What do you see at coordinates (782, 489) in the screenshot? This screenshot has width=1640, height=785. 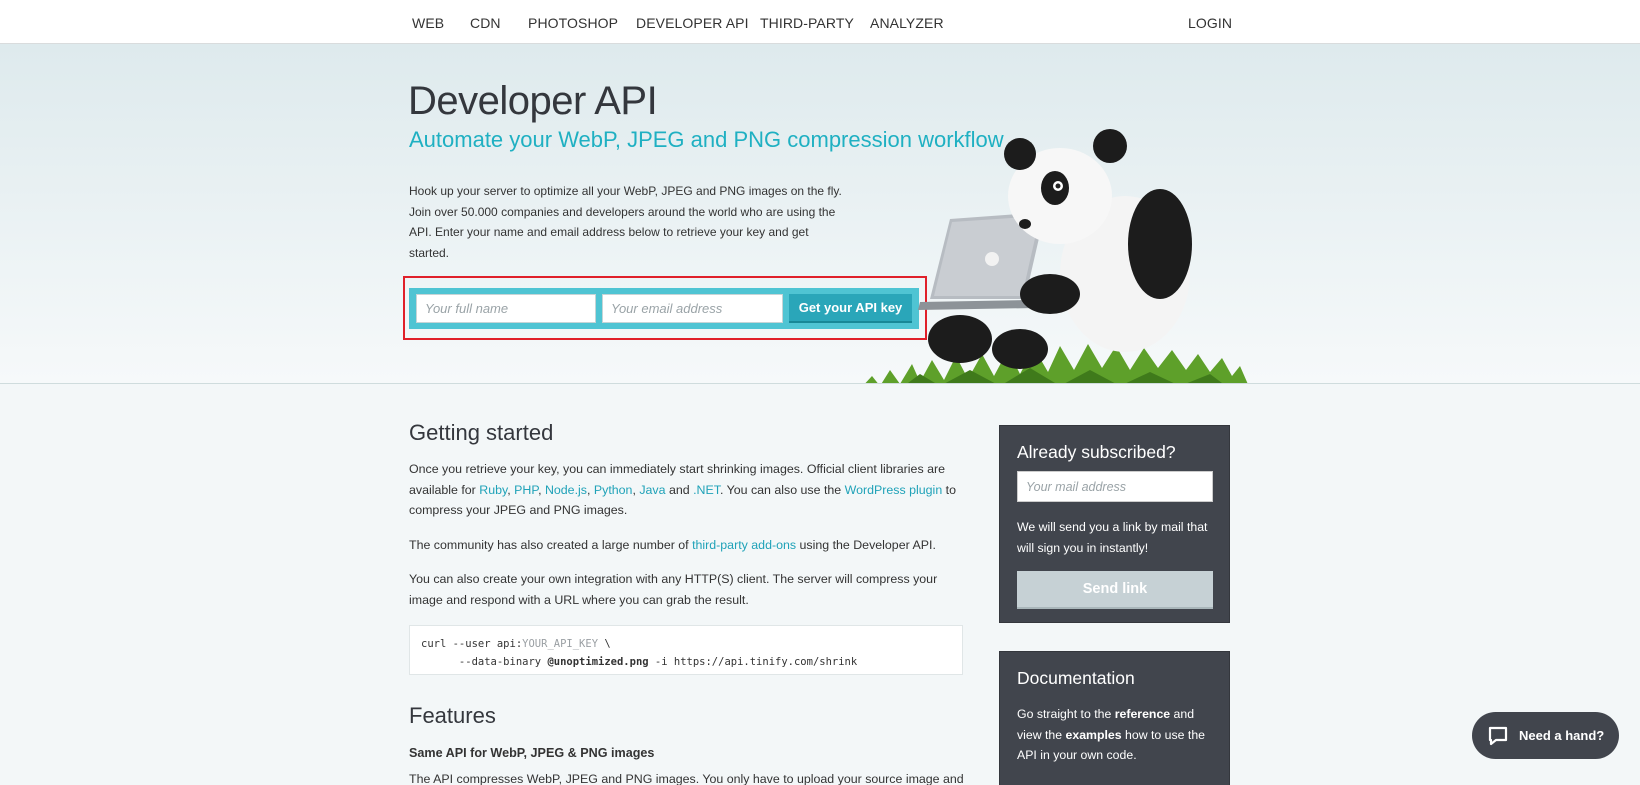 I see `paragraph-text: . You can also use the` at bounding box center [782, 489].